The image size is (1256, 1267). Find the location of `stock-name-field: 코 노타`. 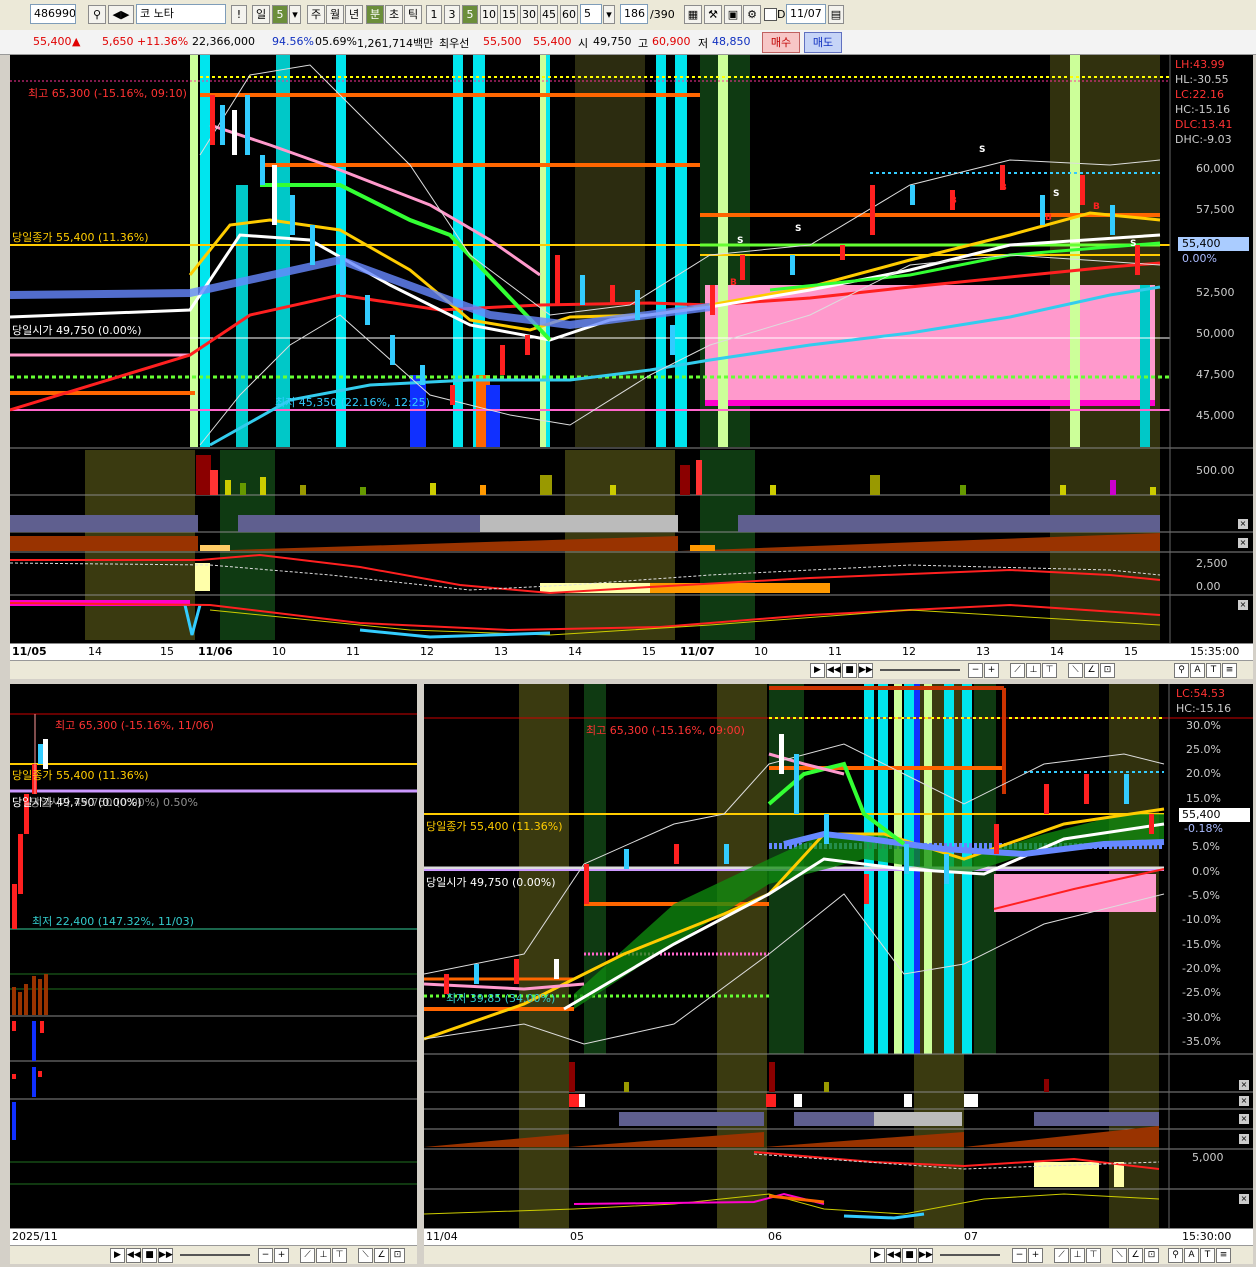

stock-name-field: 코 노타 is located at coordinates (181, 14).